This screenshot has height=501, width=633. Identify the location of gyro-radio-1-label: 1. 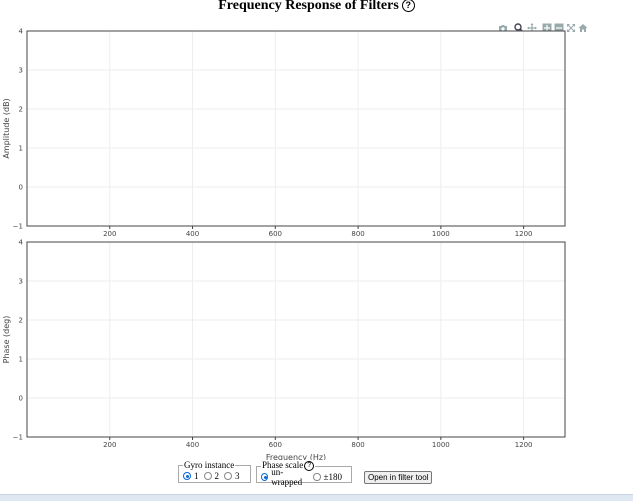
(196, 476).